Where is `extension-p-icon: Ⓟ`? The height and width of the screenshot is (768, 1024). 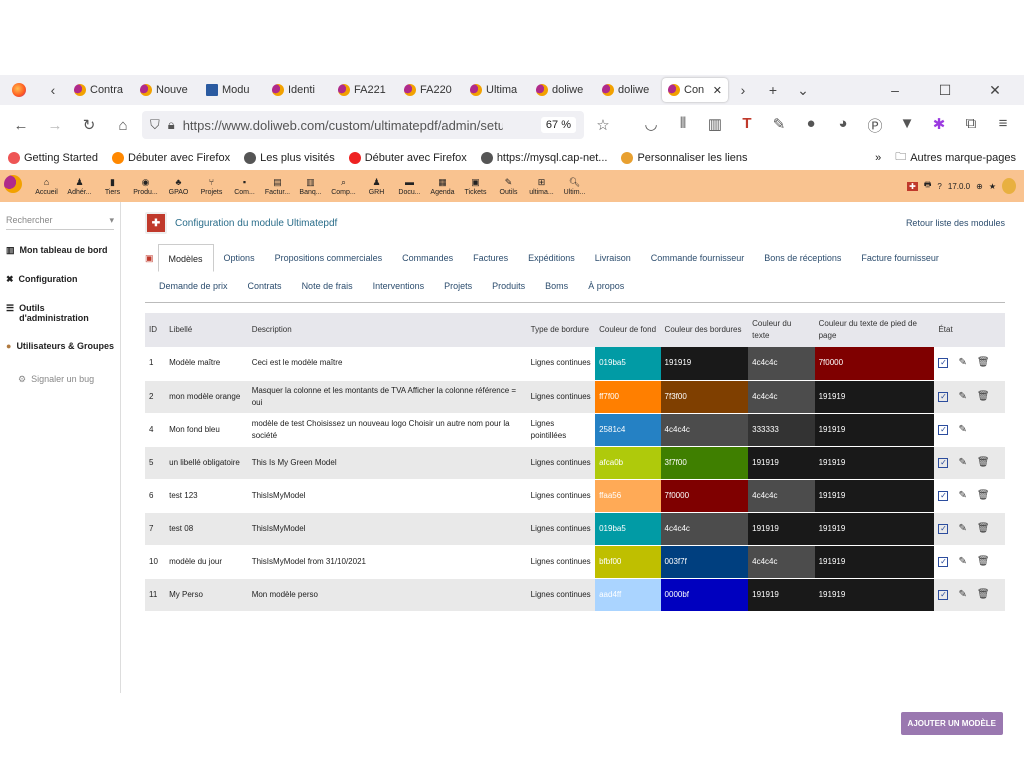
extension-p-icon: Ⓟ is located at coordinates (875, 125).